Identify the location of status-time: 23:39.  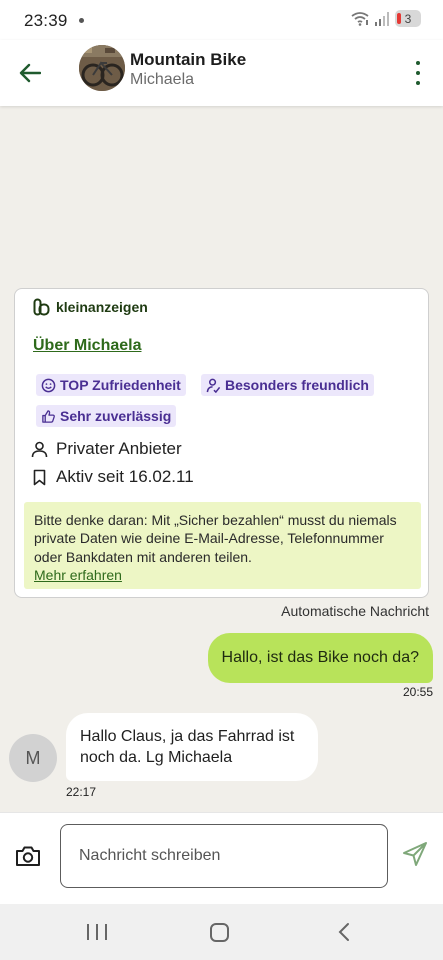
(46, 20).